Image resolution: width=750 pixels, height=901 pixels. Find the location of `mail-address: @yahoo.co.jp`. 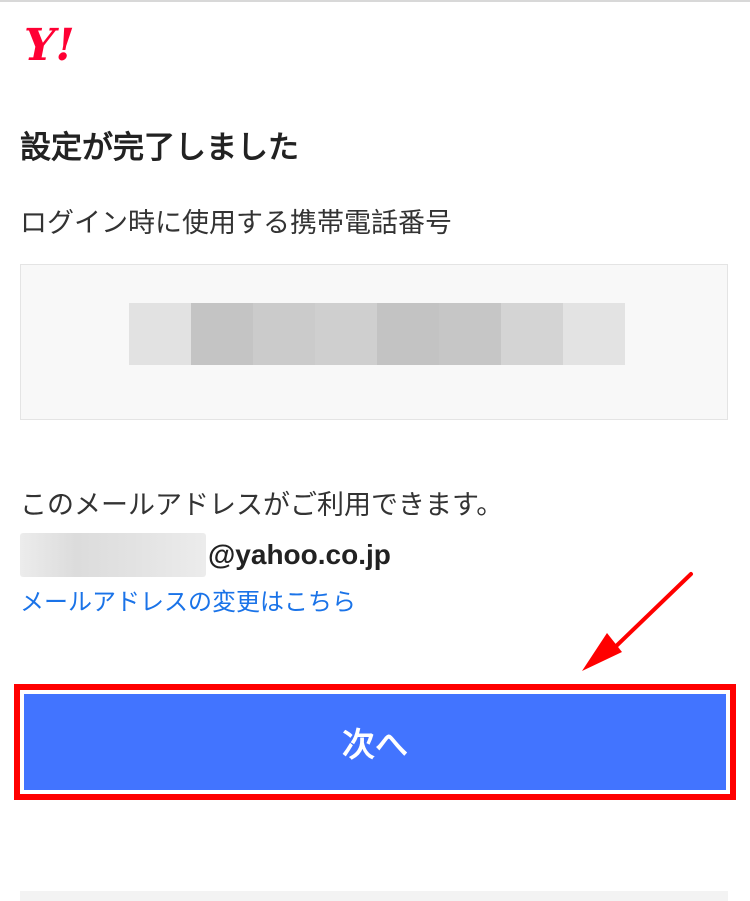

mail-address: @yahoo.co.jp is located at coordinates (205, 555).